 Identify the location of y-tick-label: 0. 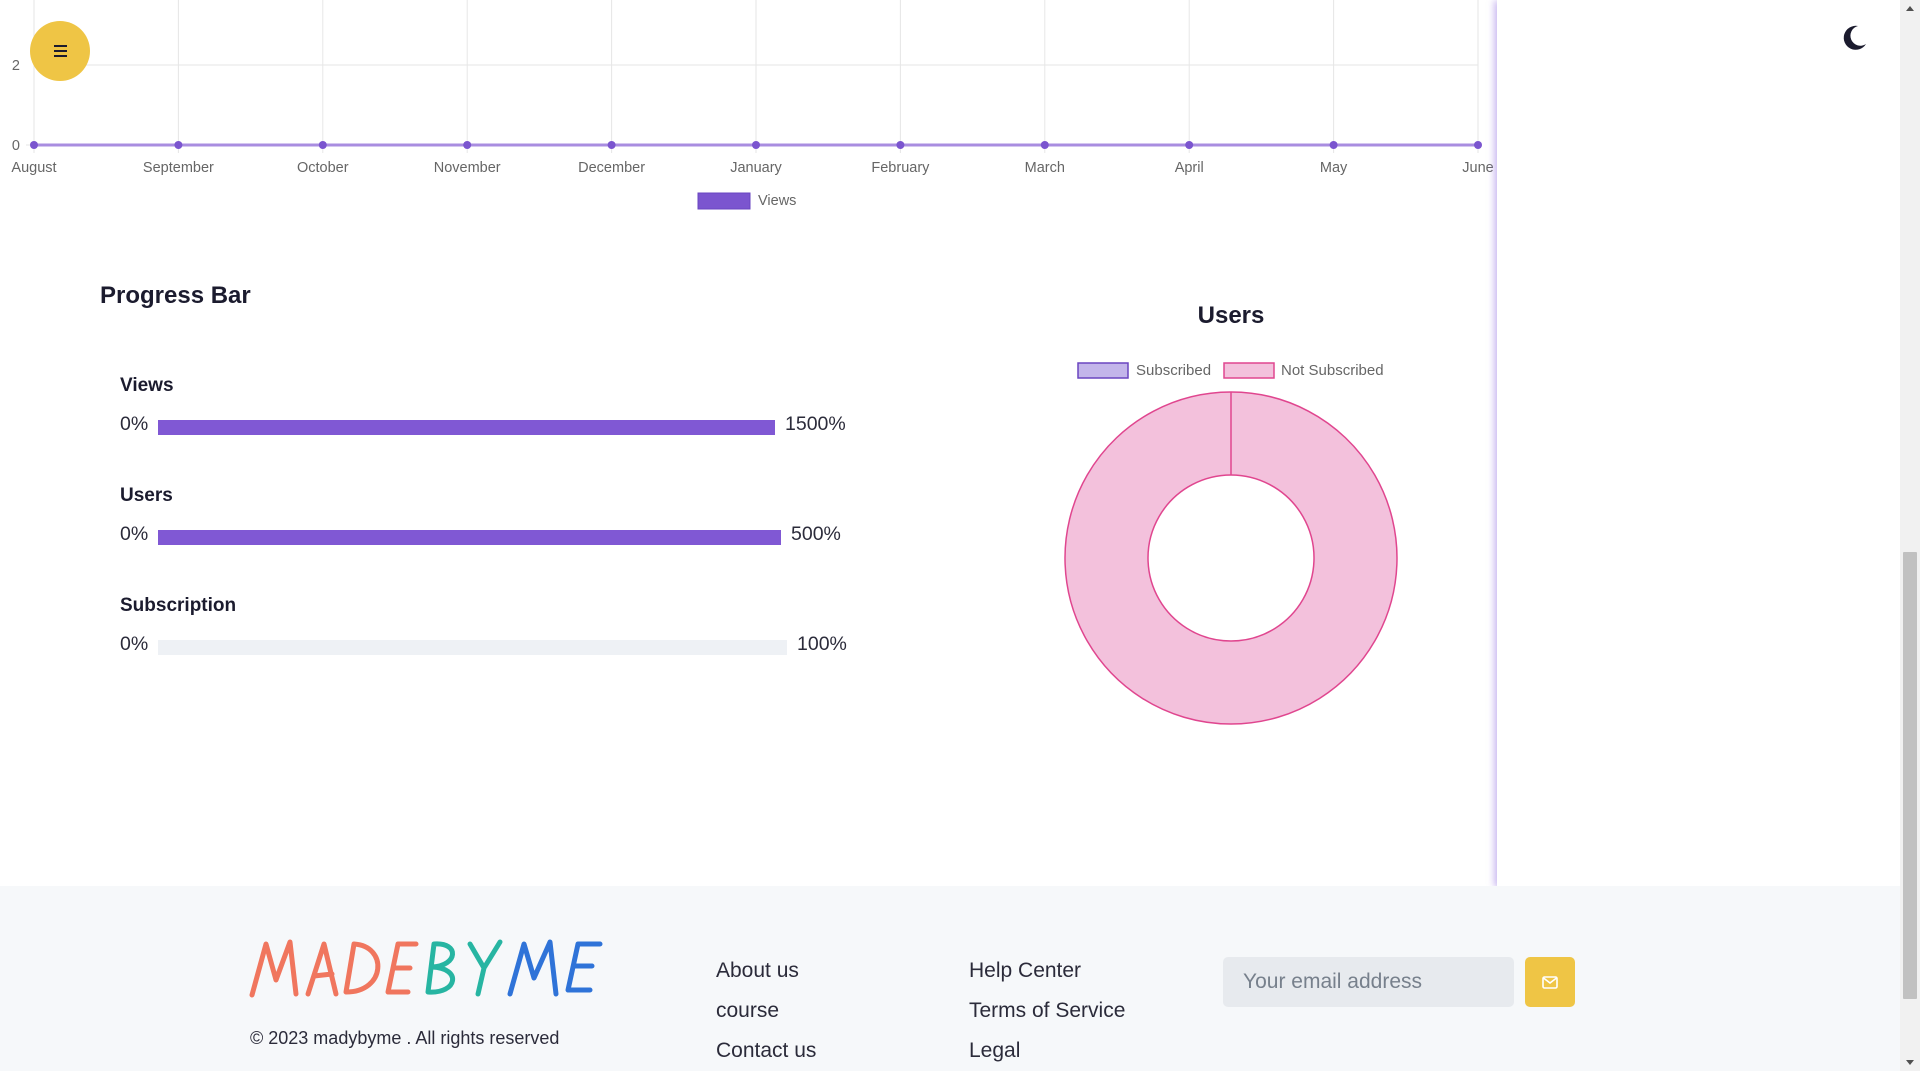
(16, 146).